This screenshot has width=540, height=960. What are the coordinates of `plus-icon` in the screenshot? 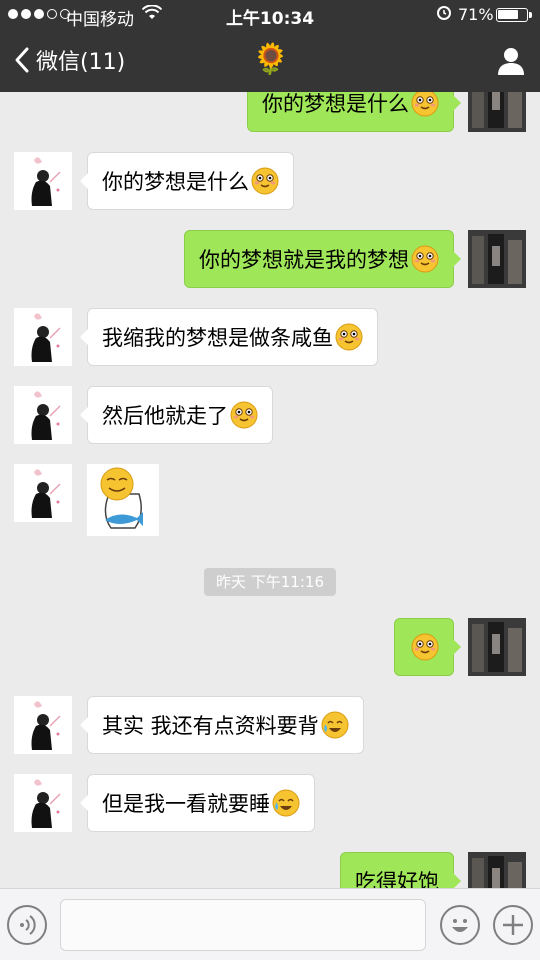 It's located at (513, 925).